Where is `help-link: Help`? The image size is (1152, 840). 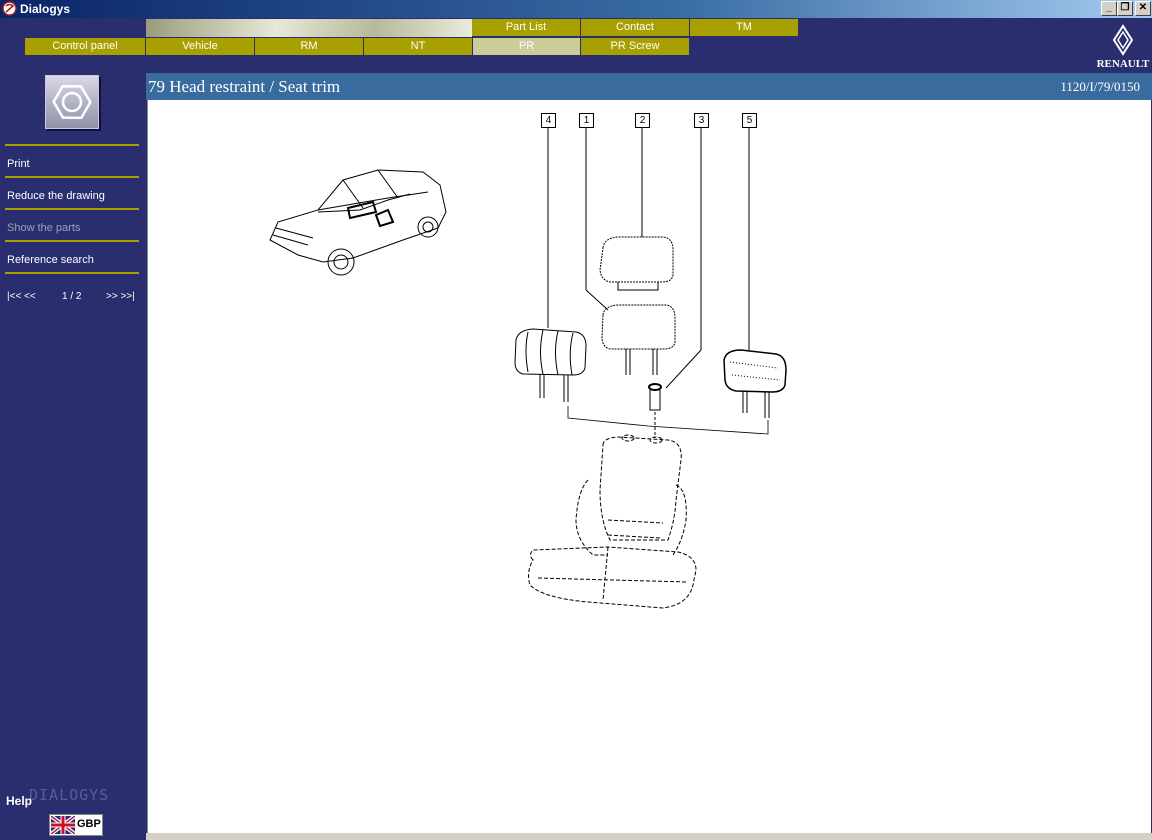 help-link: Help is located at coordinates (19, 801).